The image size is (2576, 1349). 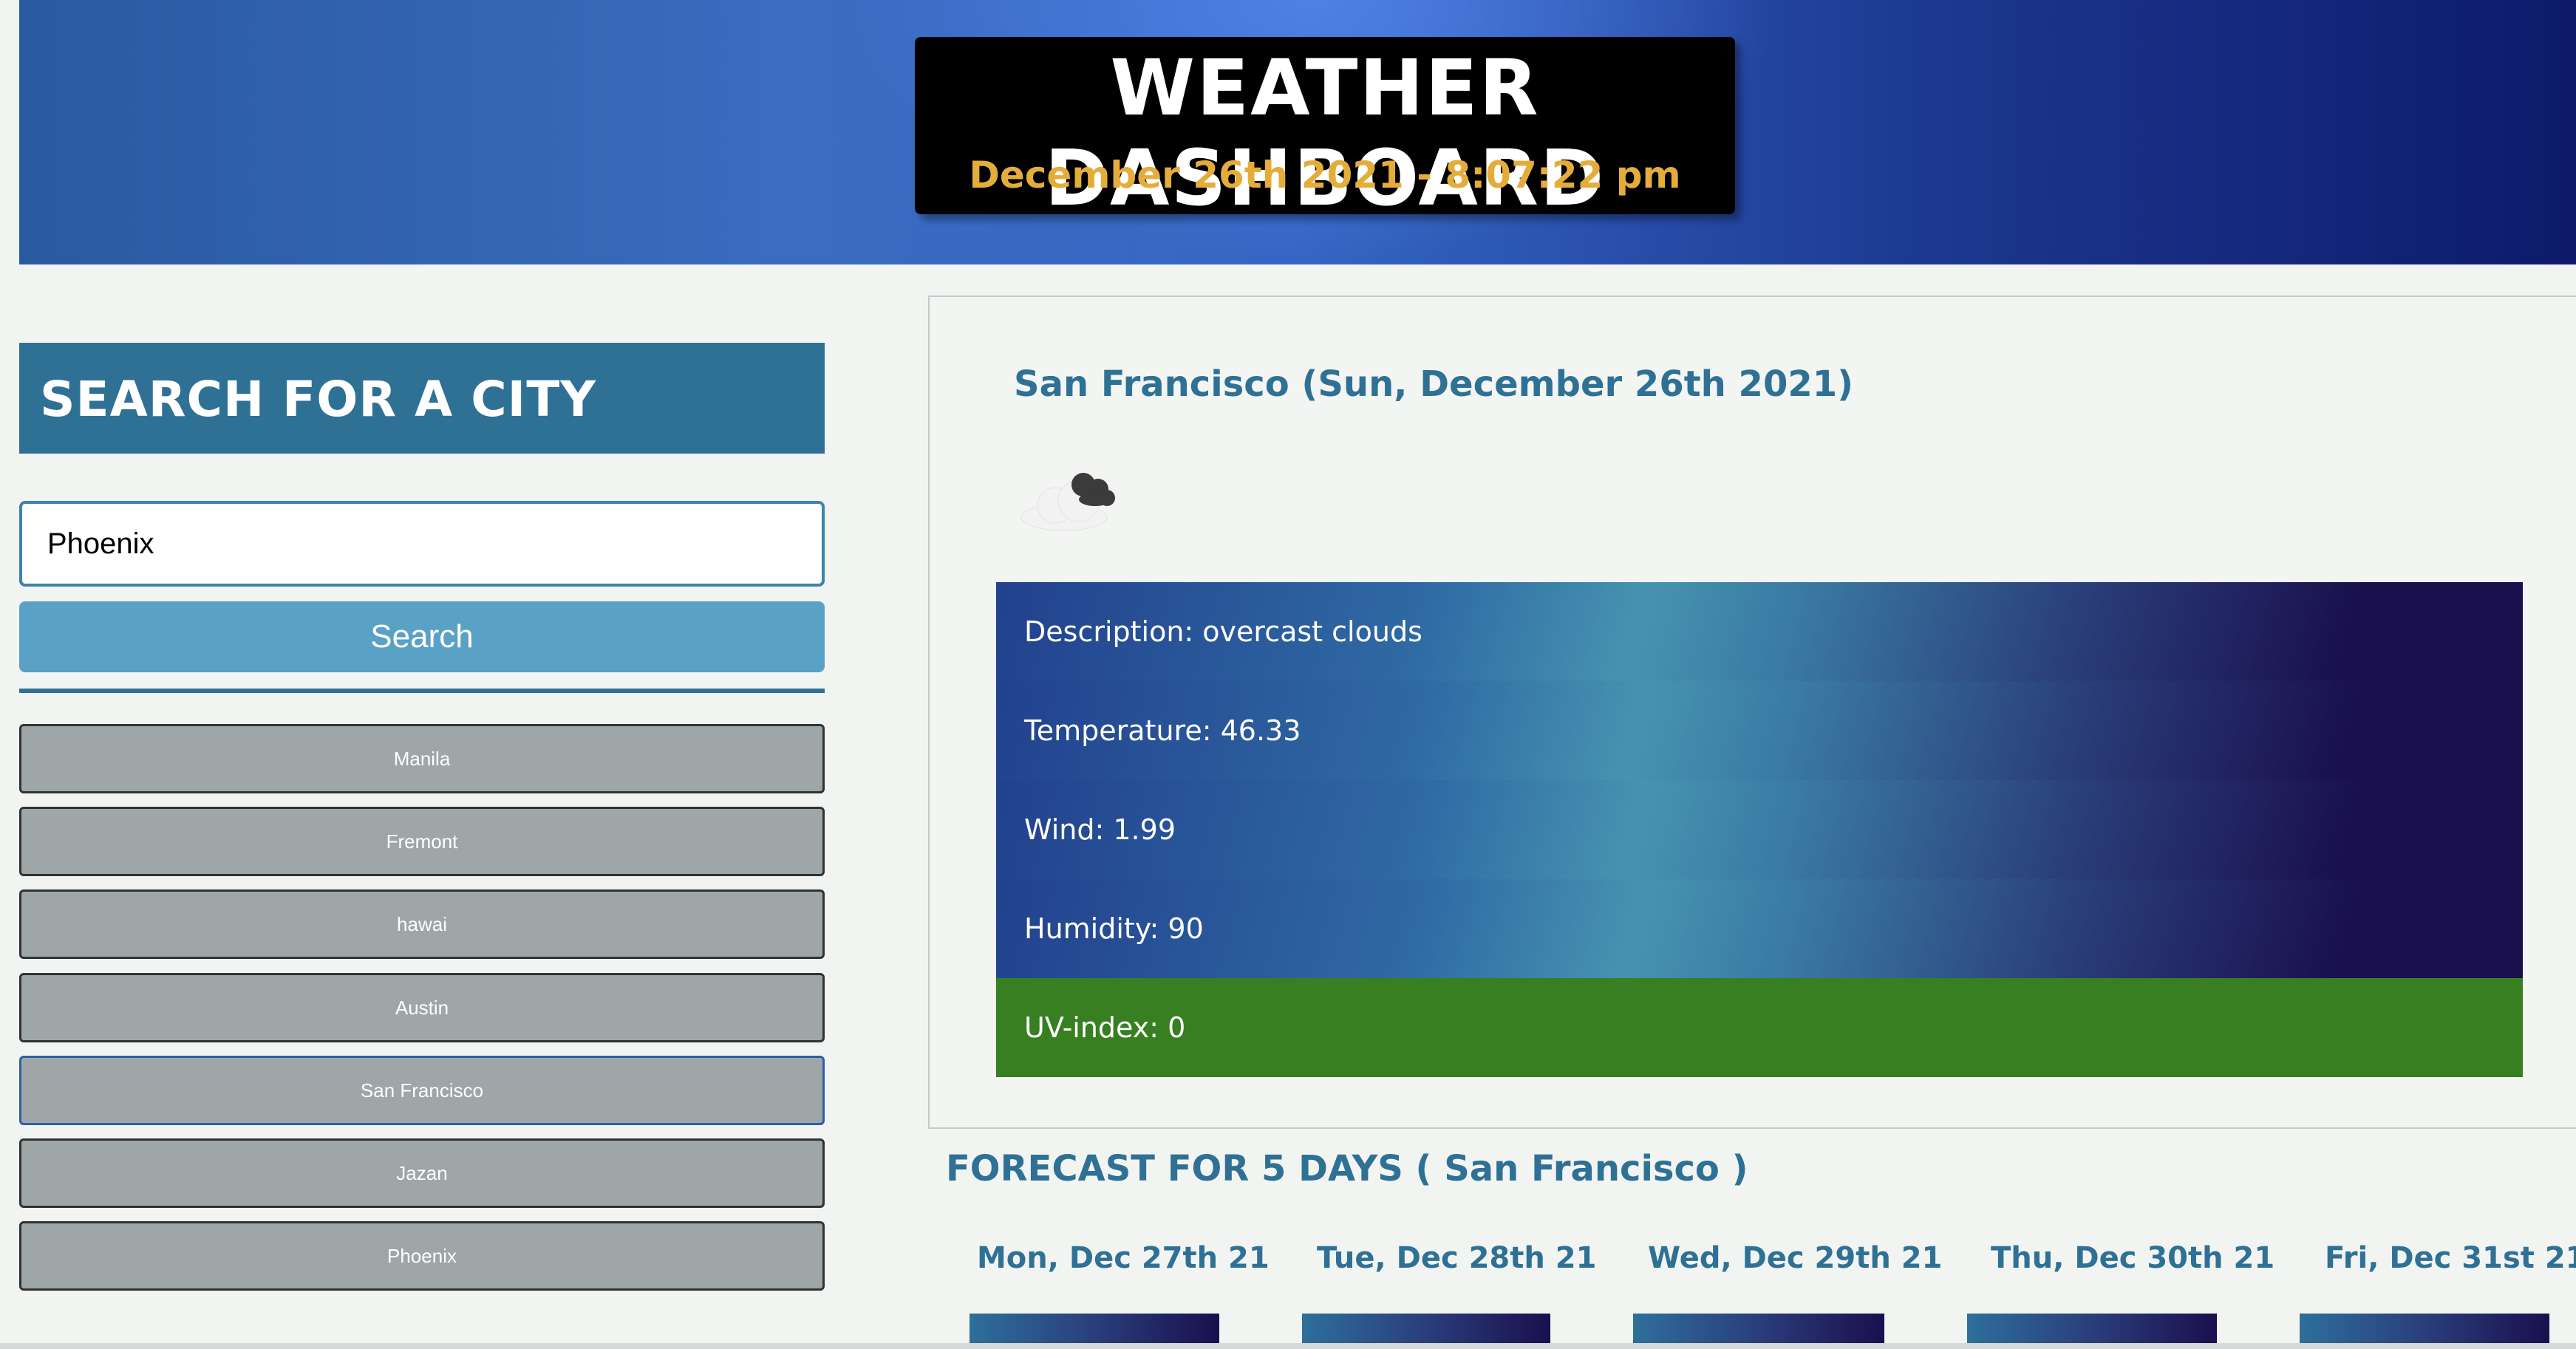 What do you see at coordinates (422, 691) in the screenshot?
I see `sidebar-divider` at bounding box center [422, 691].